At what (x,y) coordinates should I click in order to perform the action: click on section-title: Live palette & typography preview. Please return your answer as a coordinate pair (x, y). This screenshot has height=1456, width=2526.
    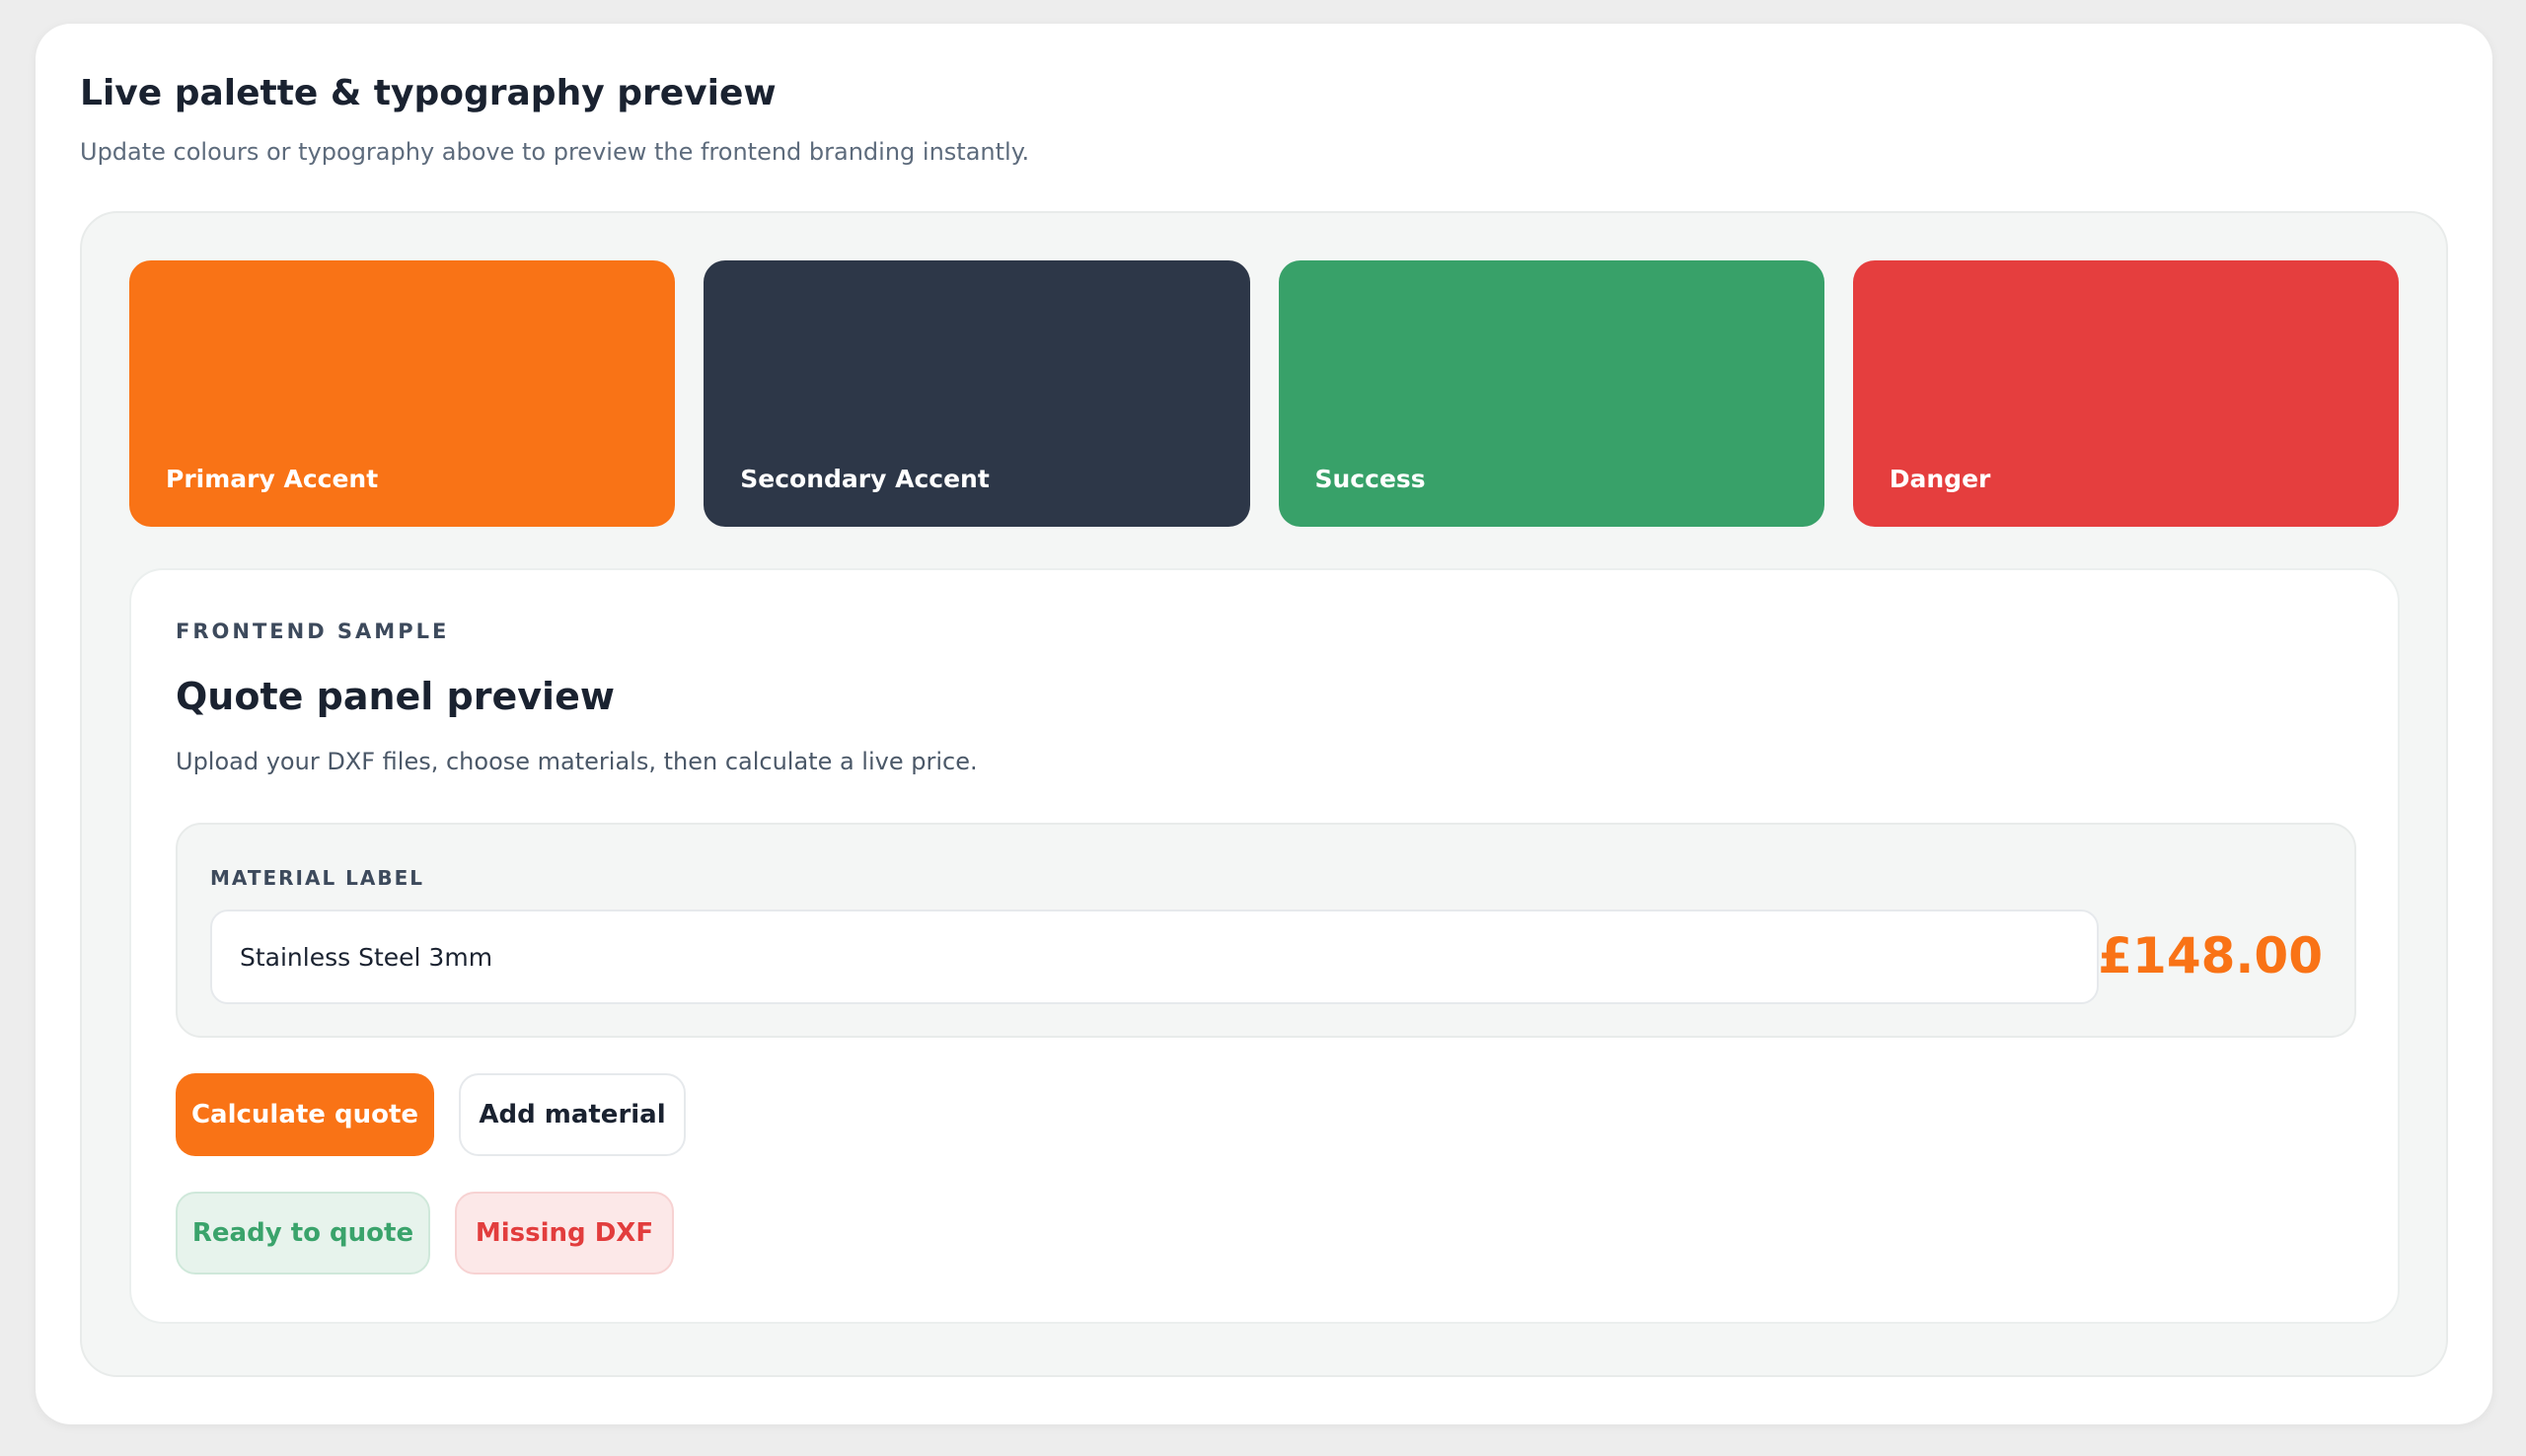
    Looking at the image, I should click on (428, 93).